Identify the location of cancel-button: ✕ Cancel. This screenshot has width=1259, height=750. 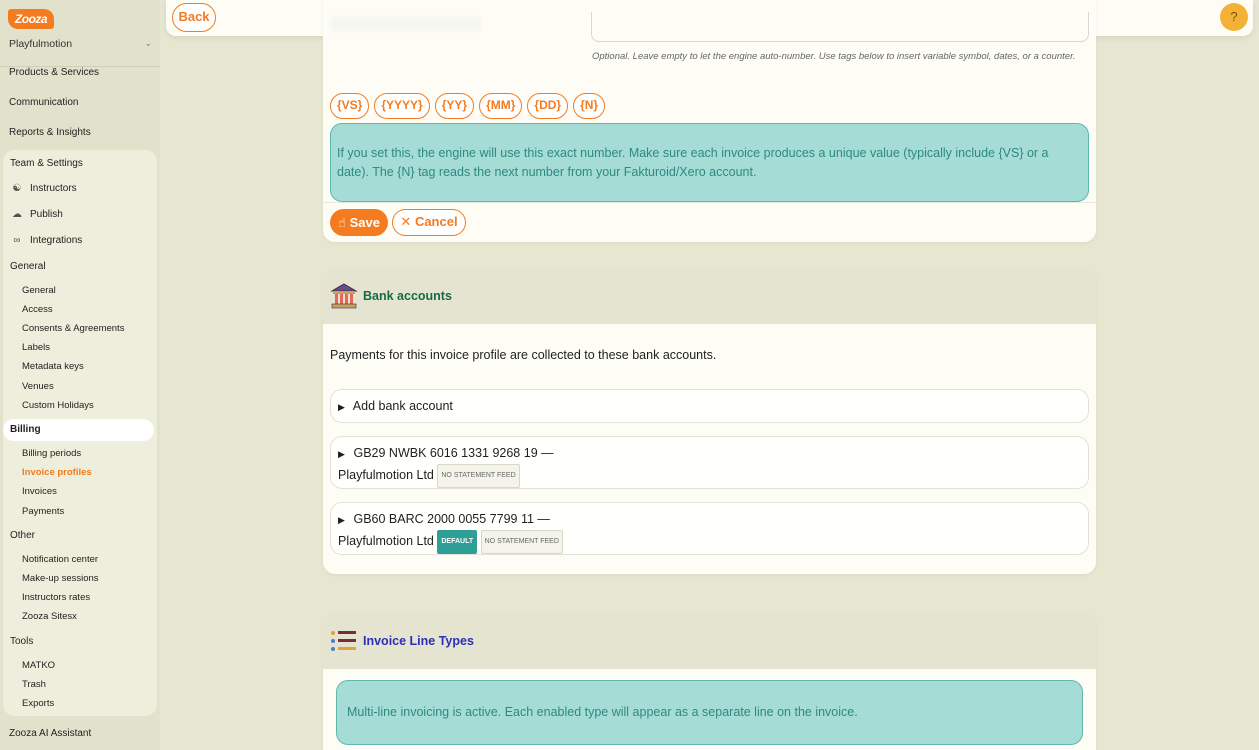
(429, 222).